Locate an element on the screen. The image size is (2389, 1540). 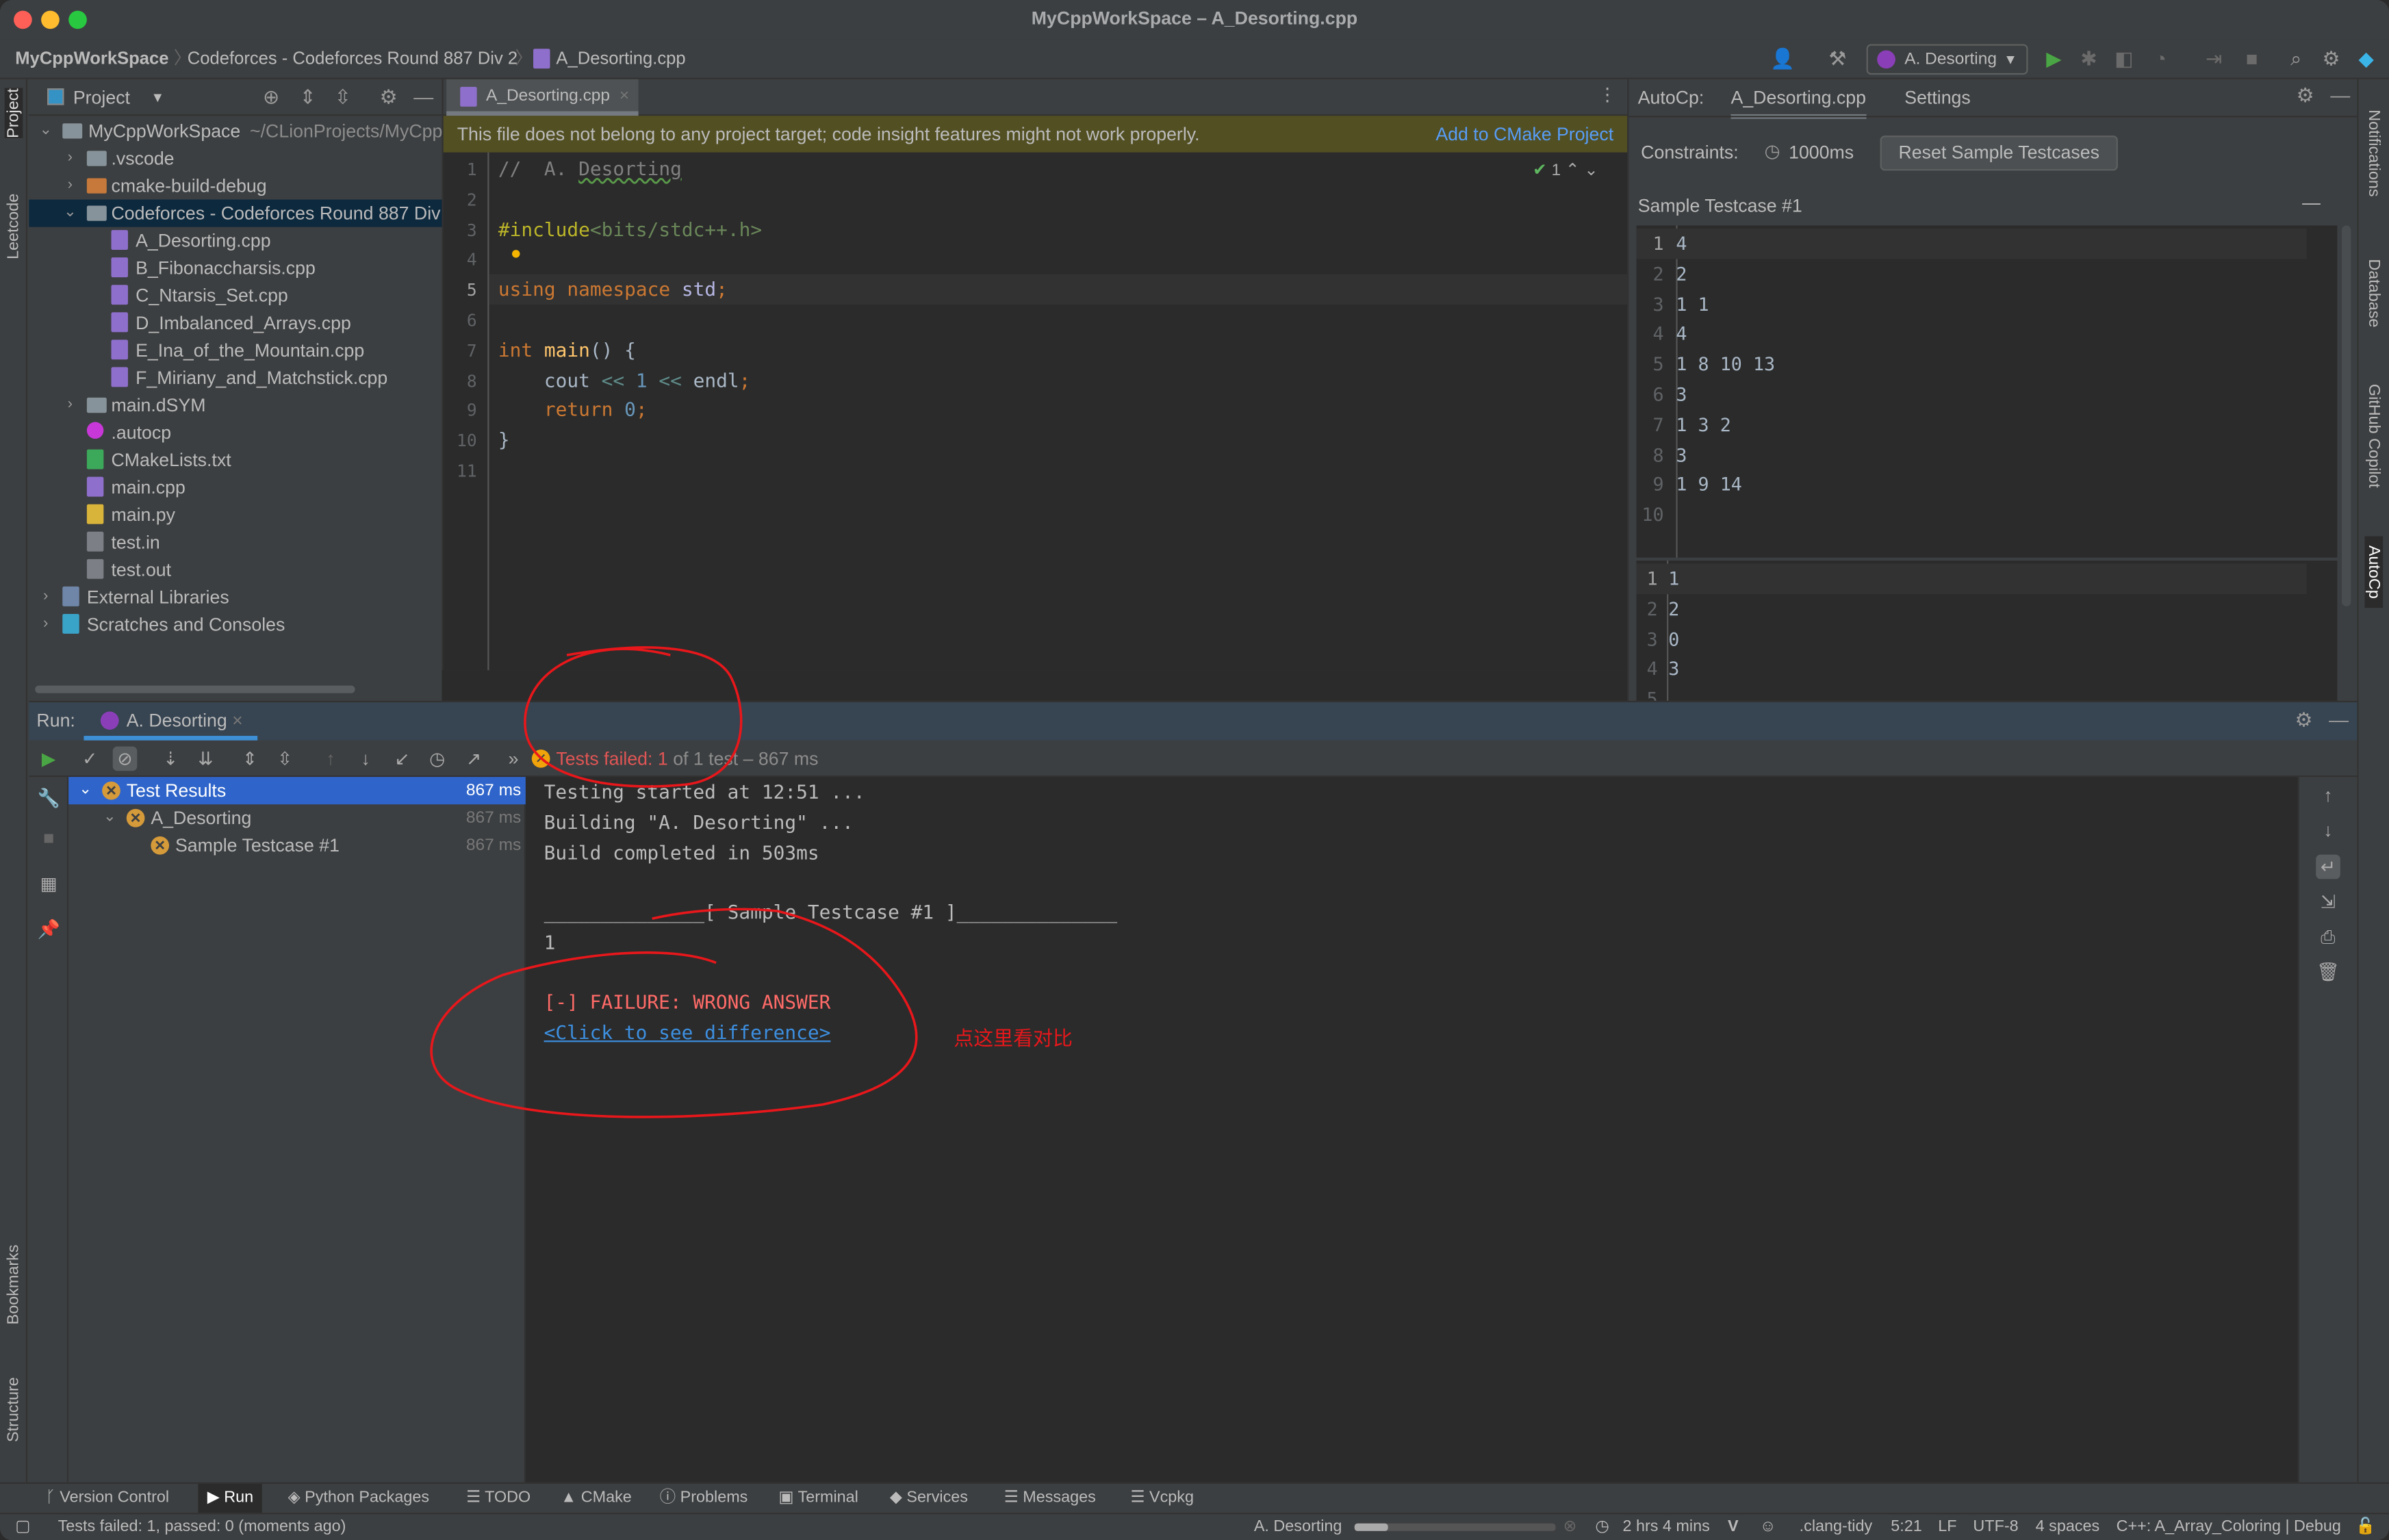
status-line-separator: LF is located at coordinates (1947, 1527).